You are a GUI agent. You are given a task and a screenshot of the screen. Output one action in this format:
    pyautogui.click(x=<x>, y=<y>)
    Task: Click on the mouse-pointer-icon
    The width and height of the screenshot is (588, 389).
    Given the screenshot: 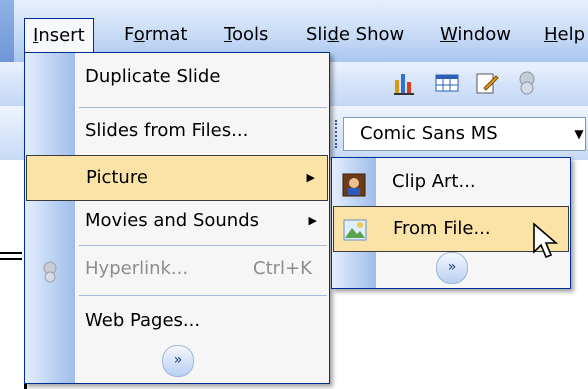 What is the action you would take?
    pyautogui.click(x=545, y=243)
    